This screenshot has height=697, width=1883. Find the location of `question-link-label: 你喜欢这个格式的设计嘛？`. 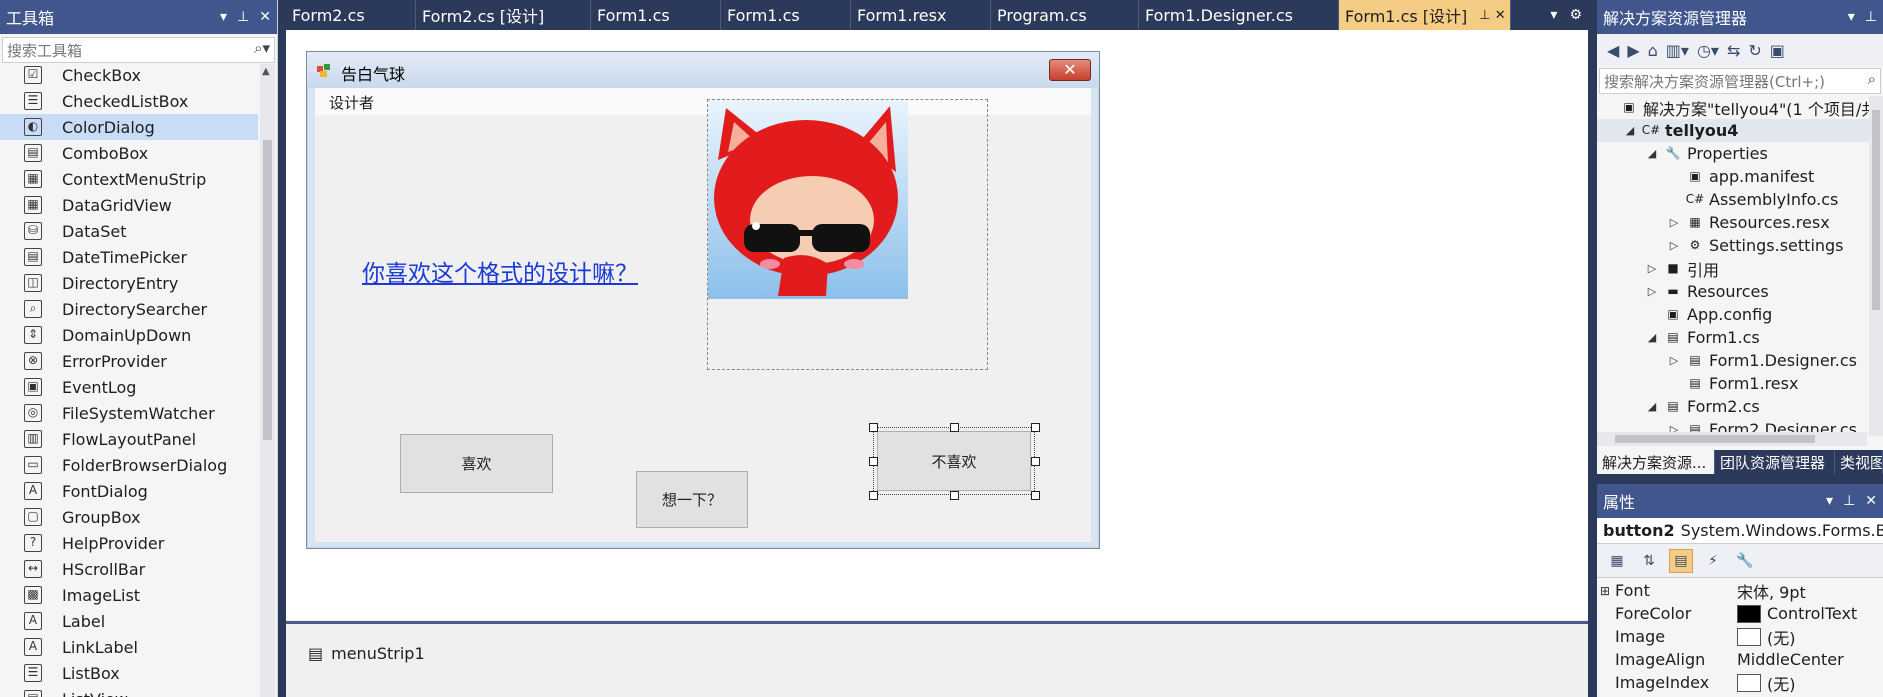

question-link-label: 你喜欢这个格式的设计嘛？ is located at coordinates (500, 271).